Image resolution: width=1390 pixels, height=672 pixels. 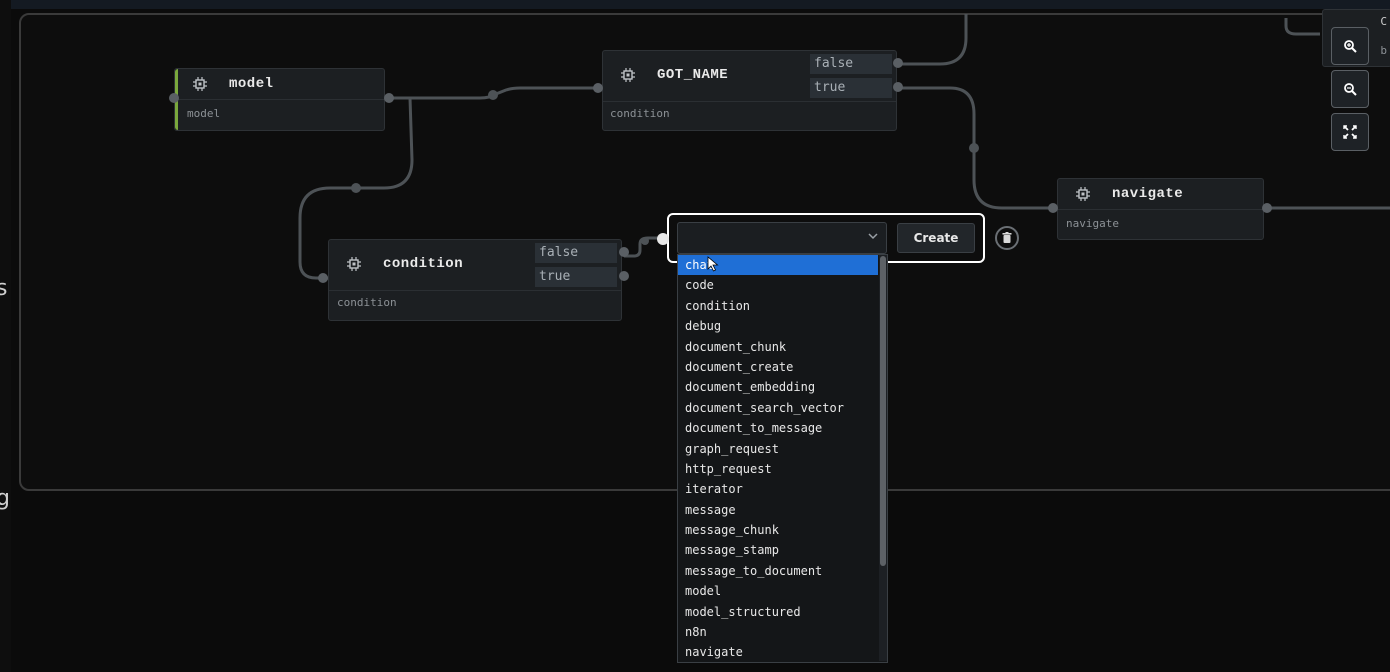 I want to click on dropdown-option: message_to_document, so click(x=782, y=571).